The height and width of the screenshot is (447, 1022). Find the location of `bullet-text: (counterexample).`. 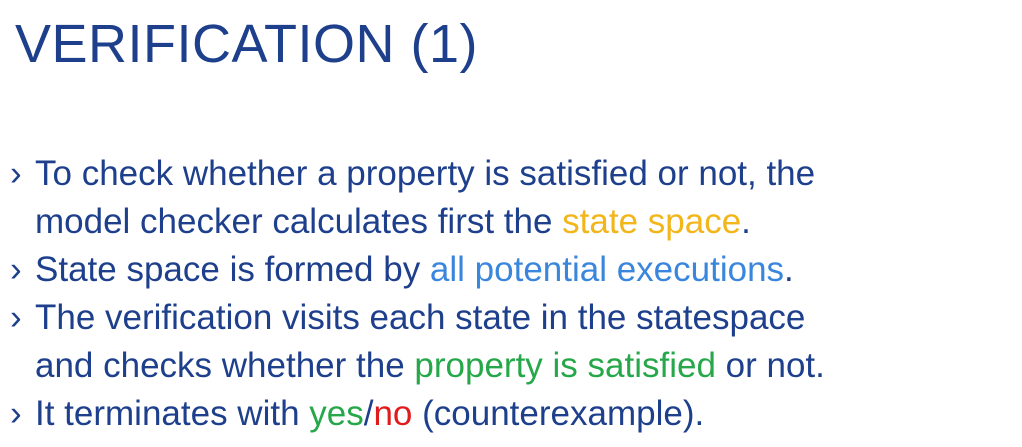

bullet-text: (counterexample). is located at coordinates (558, 413).